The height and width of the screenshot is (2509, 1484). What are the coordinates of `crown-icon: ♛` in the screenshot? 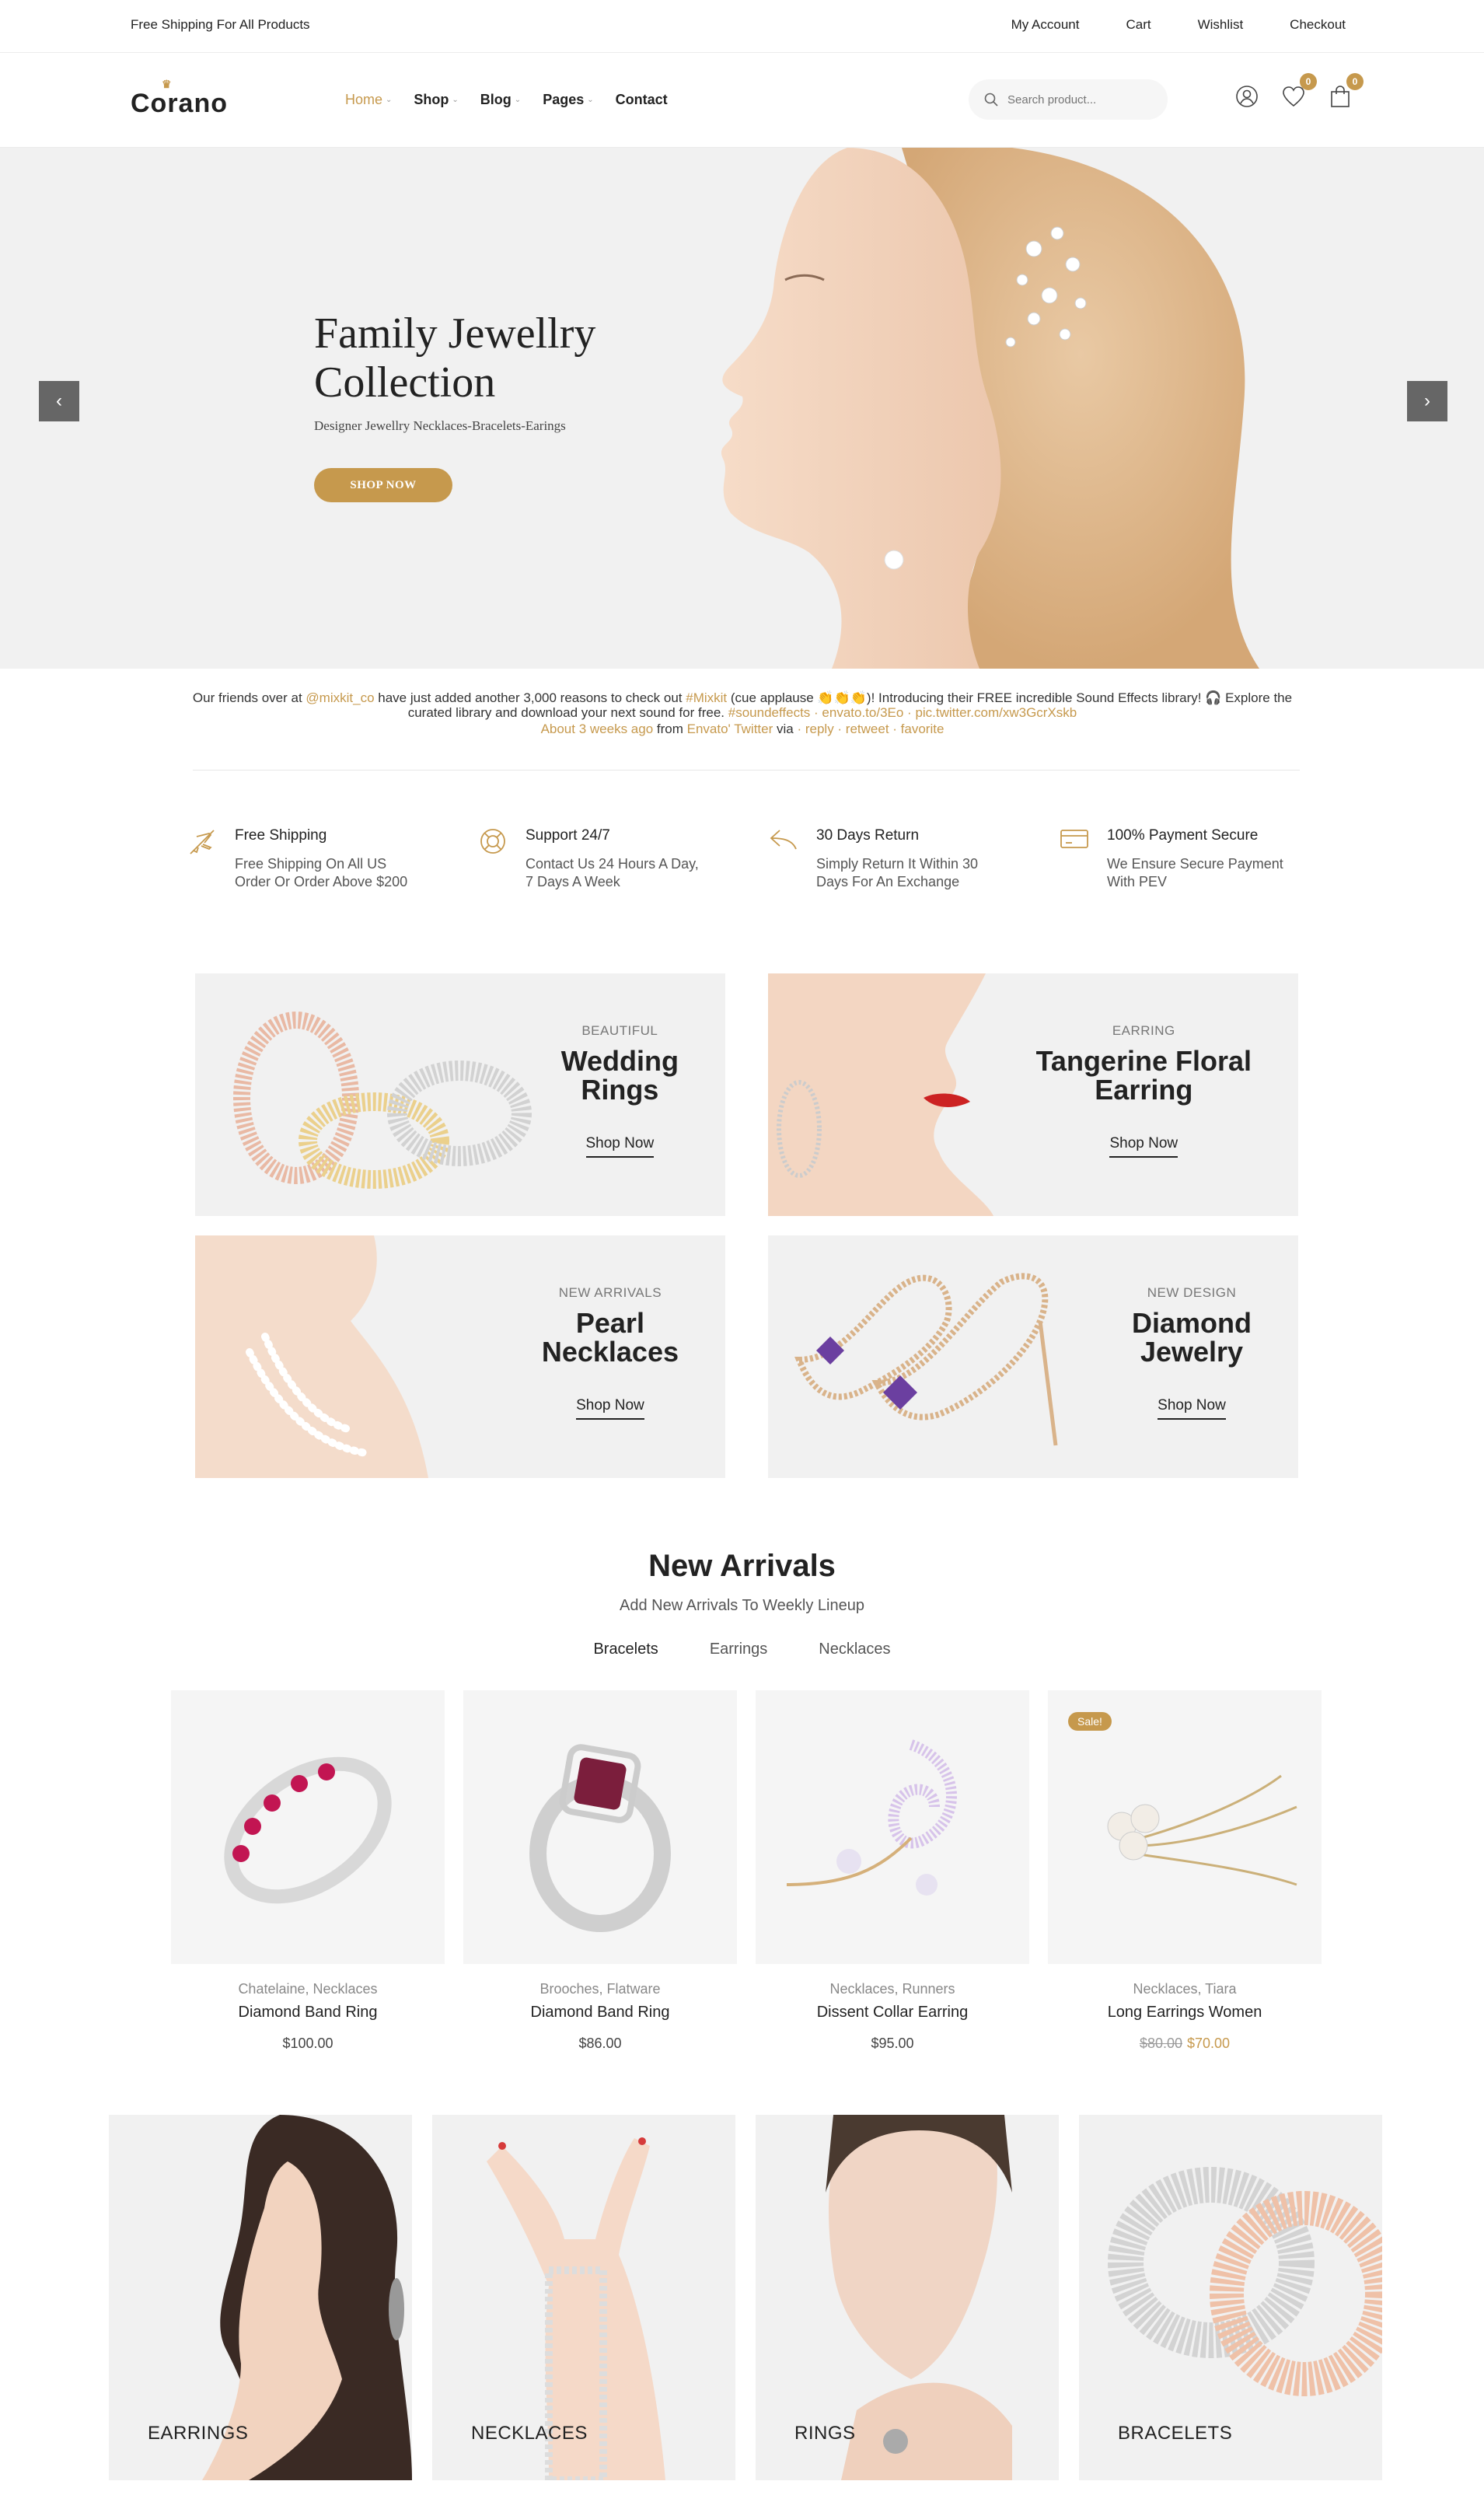 It's located at (167, 84).